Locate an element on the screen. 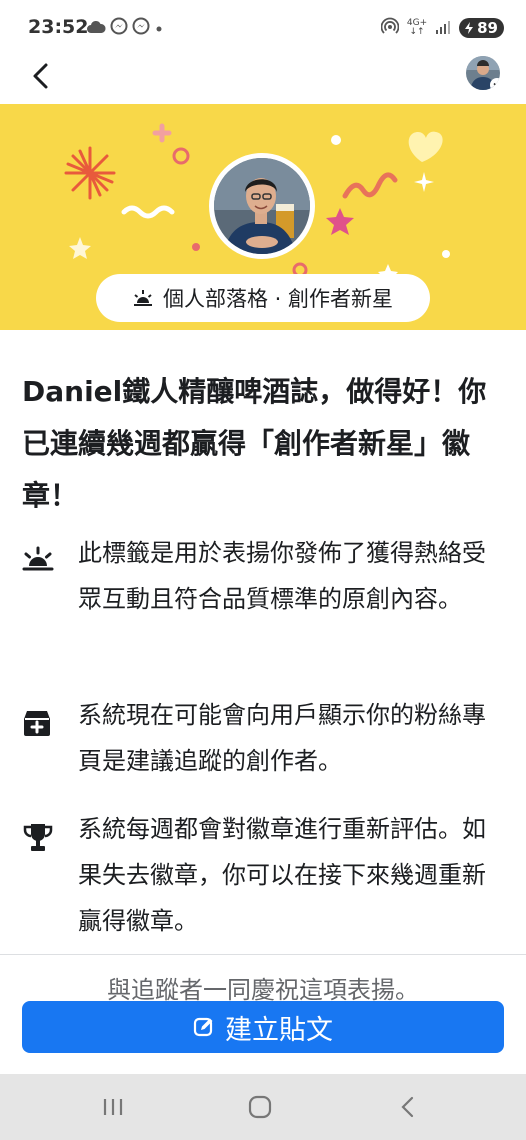 Image resolution: width=526 pixels, height=1140 pixels. badge-label-text: 個人部落格 · 創作者新星 is located at coordinates (278, 299).